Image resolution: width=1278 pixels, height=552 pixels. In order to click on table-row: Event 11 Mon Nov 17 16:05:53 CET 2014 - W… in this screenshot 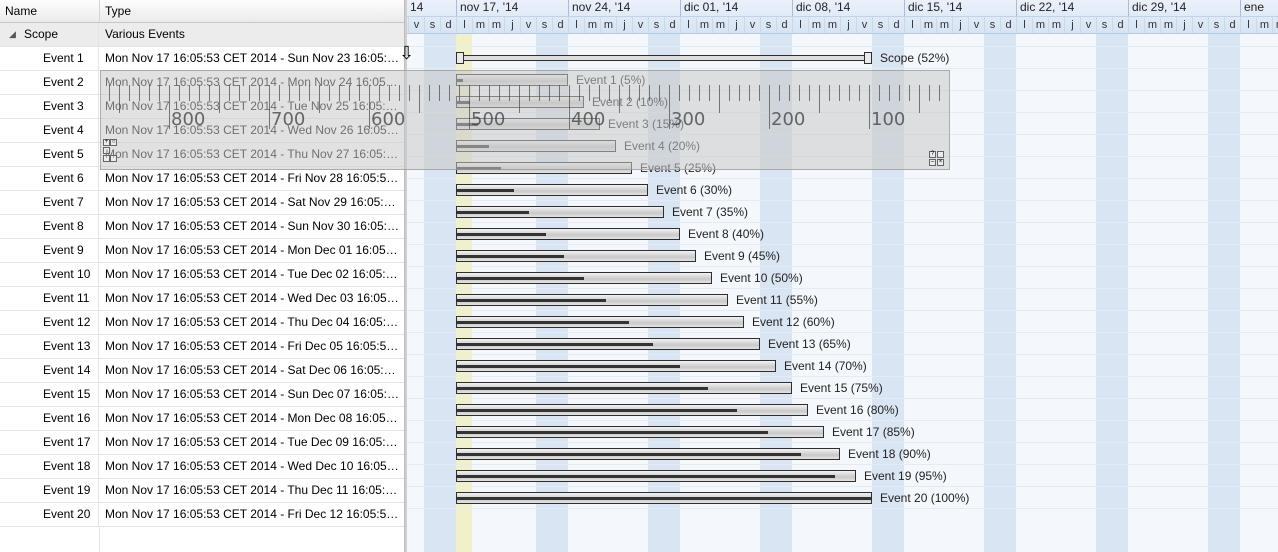, I will do `click(202, 299)`.